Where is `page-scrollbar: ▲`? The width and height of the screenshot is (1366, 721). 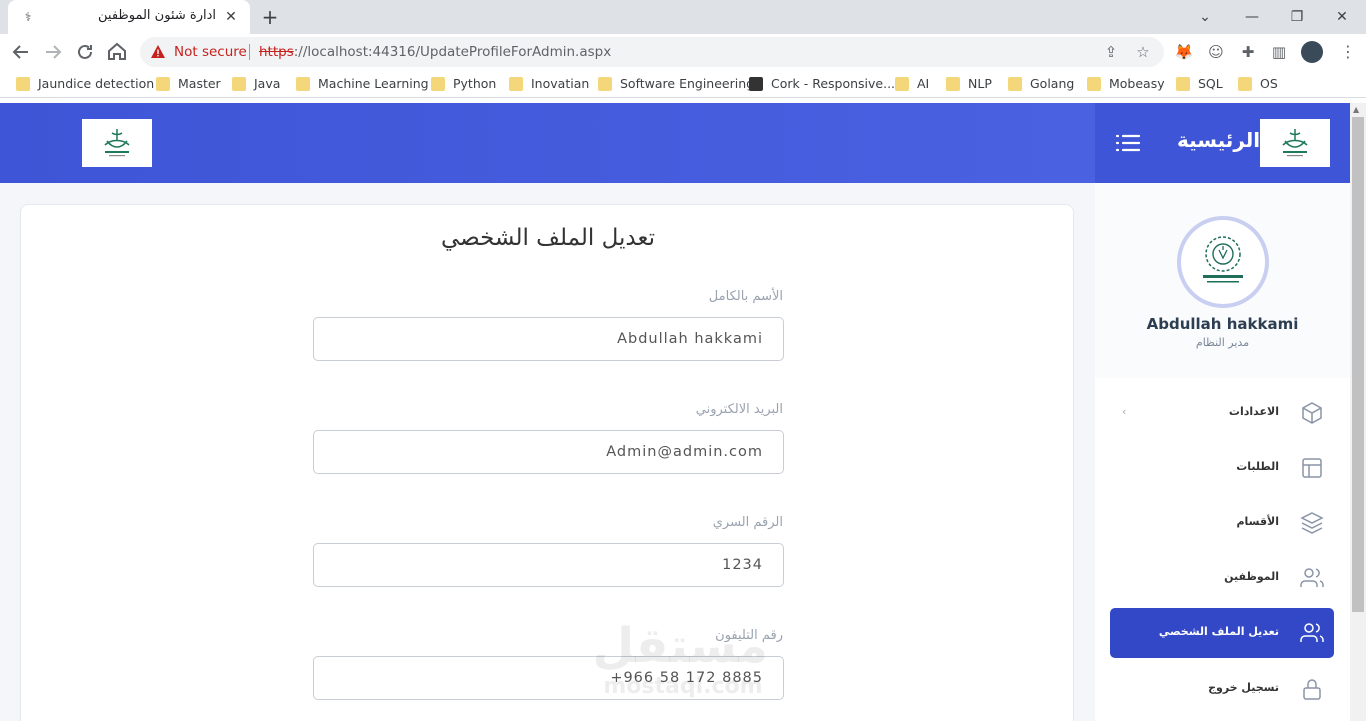 page-scrollbar: ▲ is located at coordinates (1358, 412).